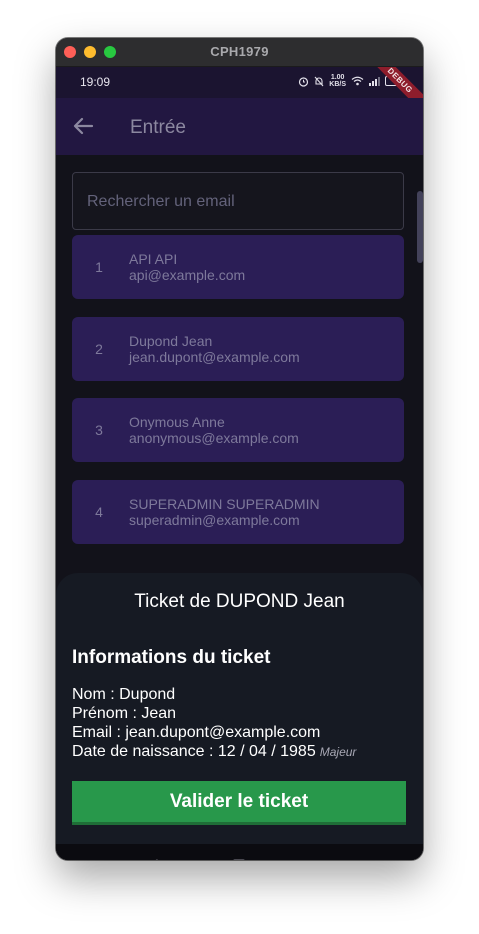 Image resolution: width=479 pixels, height=934 pixels. What do you see at coordinates (194, 751) in the screenshot?
I see `ticket-birthdate: Date de naissance : 12 / 04 / 1985` at bounding box center [194, 751].